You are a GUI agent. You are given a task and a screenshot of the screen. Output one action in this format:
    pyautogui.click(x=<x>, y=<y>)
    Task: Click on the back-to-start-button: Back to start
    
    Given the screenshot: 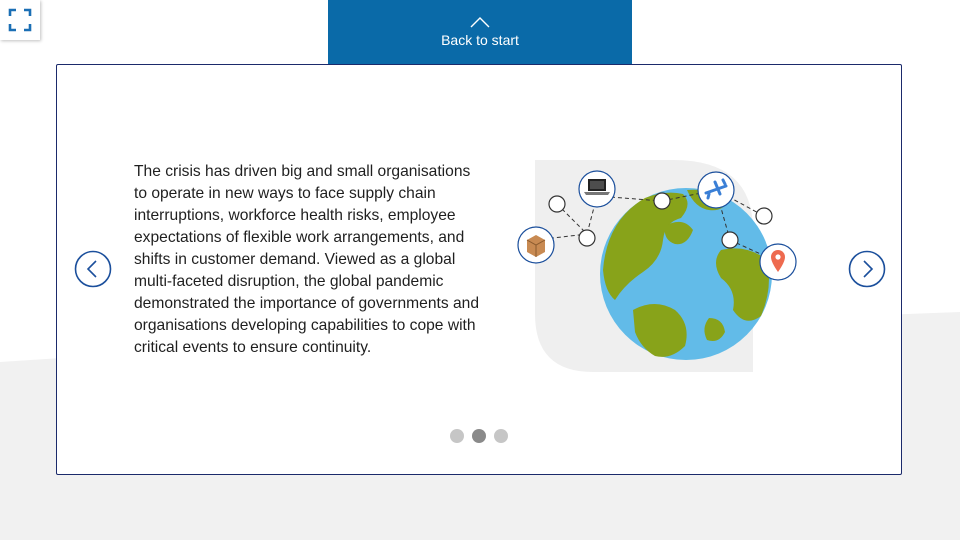 What is the action you would take?
    pyautogui.click(x=480, y=32)
    